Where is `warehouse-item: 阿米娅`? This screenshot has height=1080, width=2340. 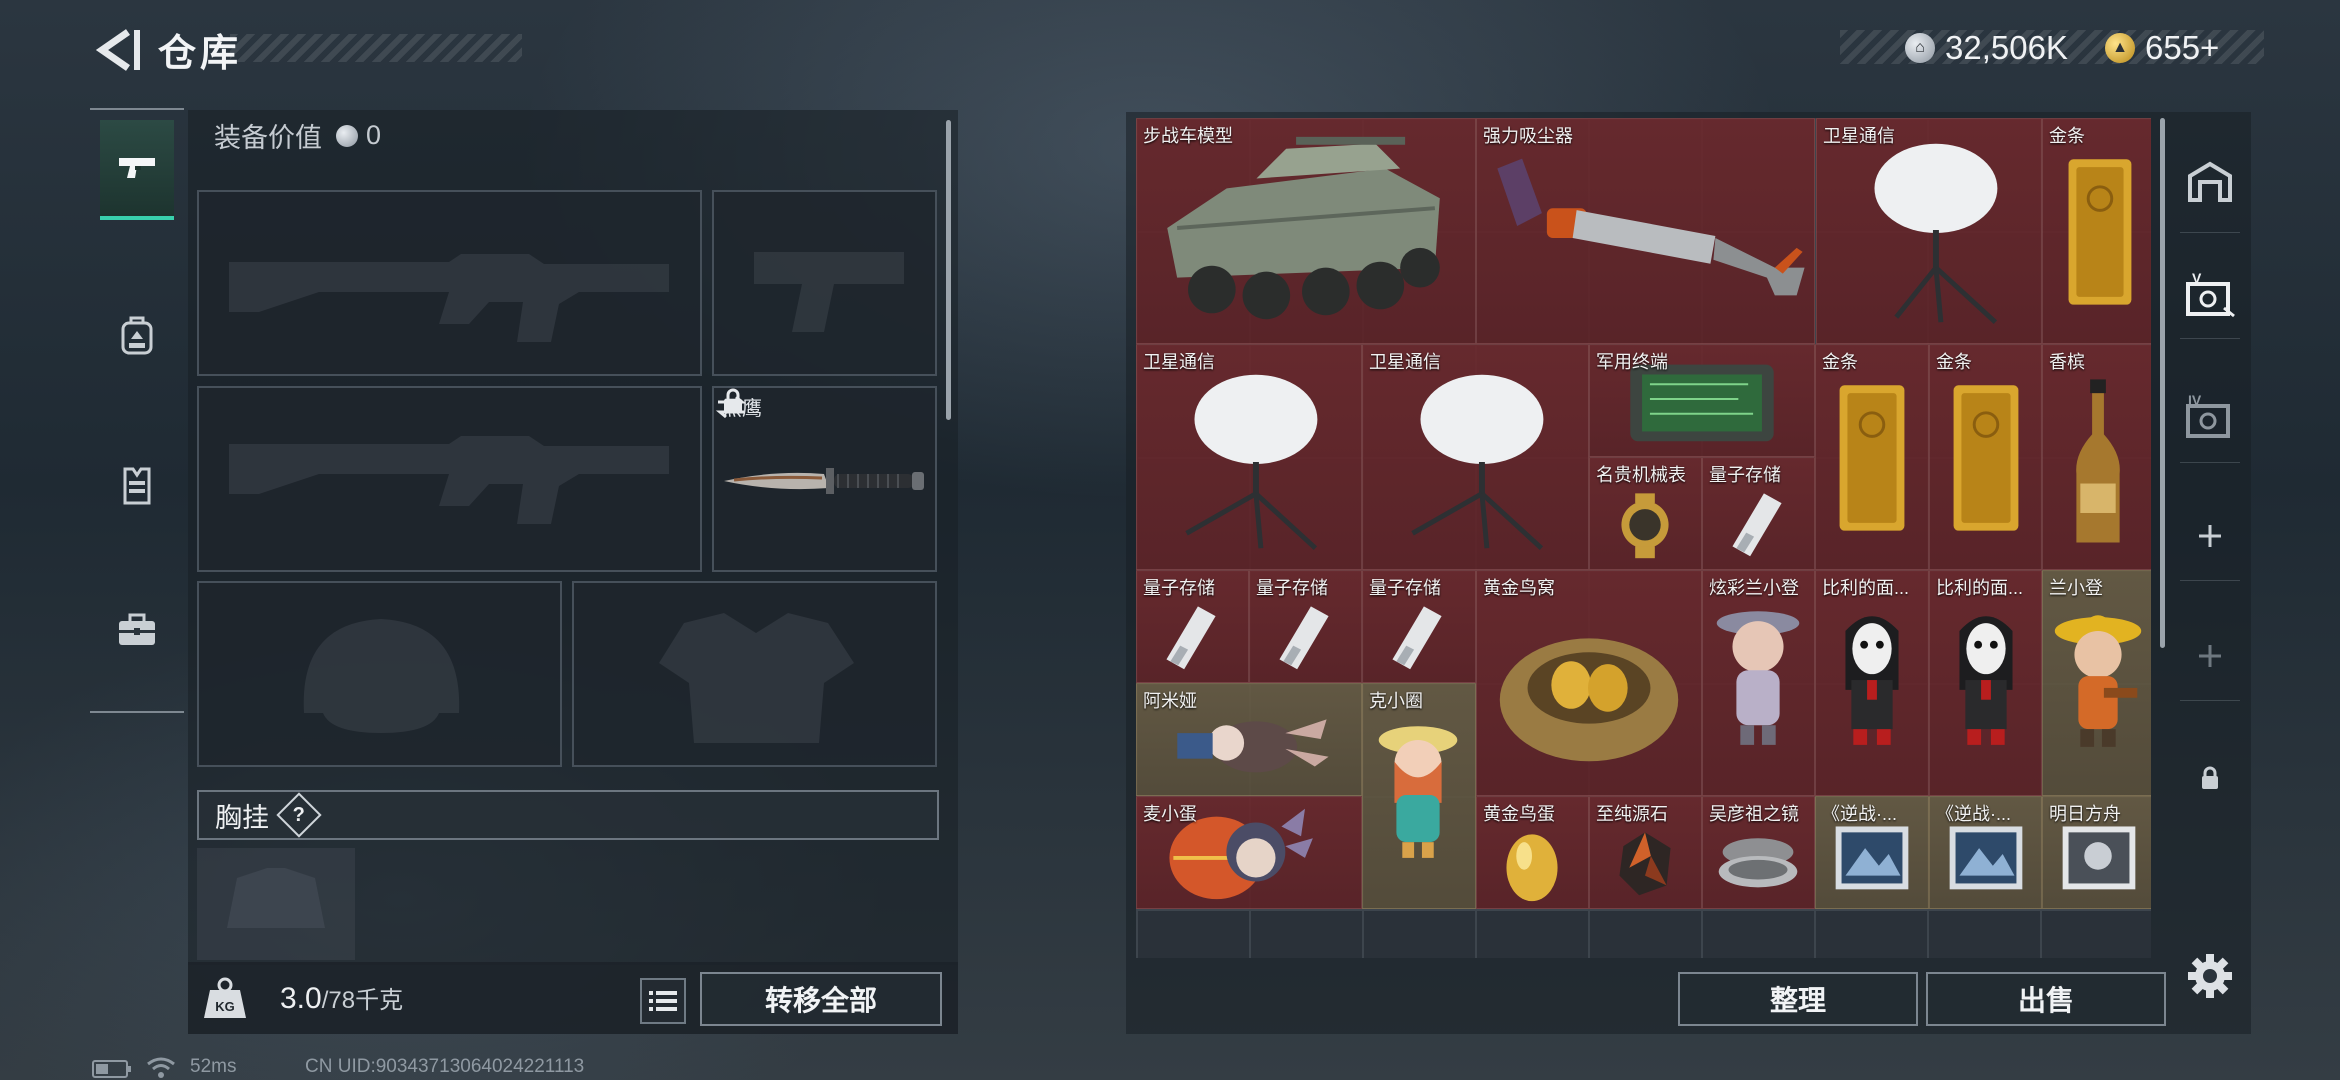
warehouse-item: 阿米娅 is located at coordinates (1249, 739).